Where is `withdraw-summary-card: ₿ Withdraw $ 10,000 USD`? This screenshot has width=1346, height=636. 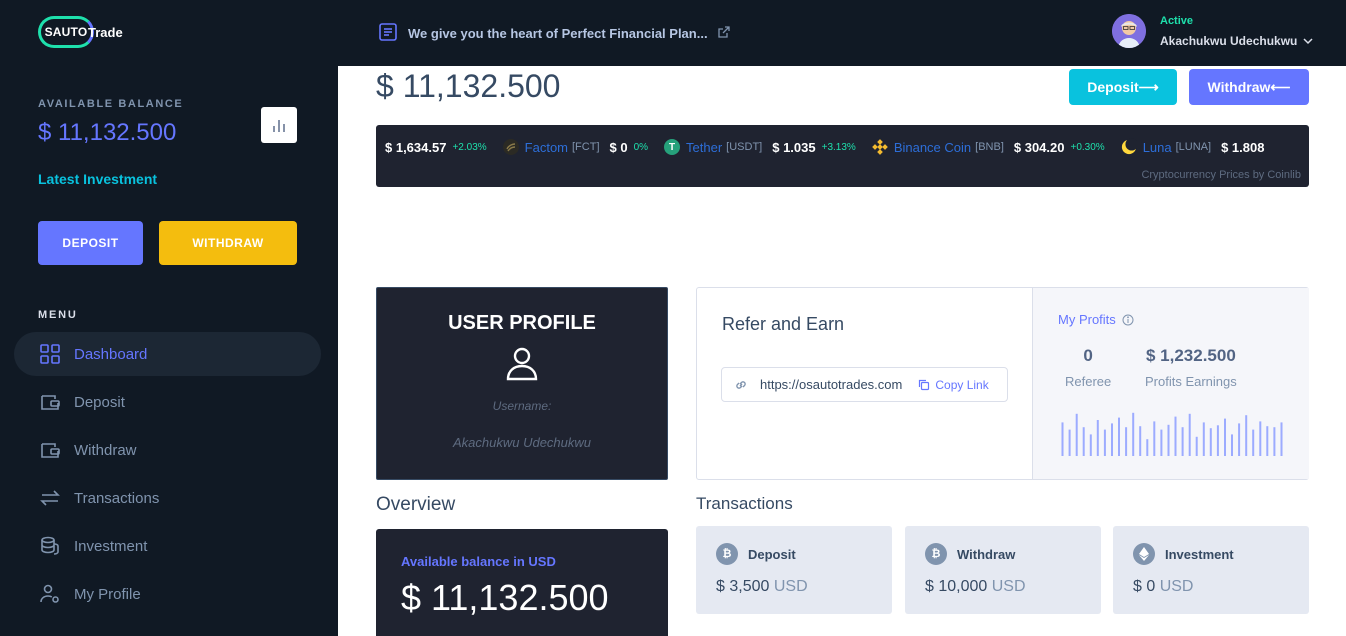 withdraw-summary-card: ₿ Withdraw $ 10,000 USD is located at coordinates (1003, 570).